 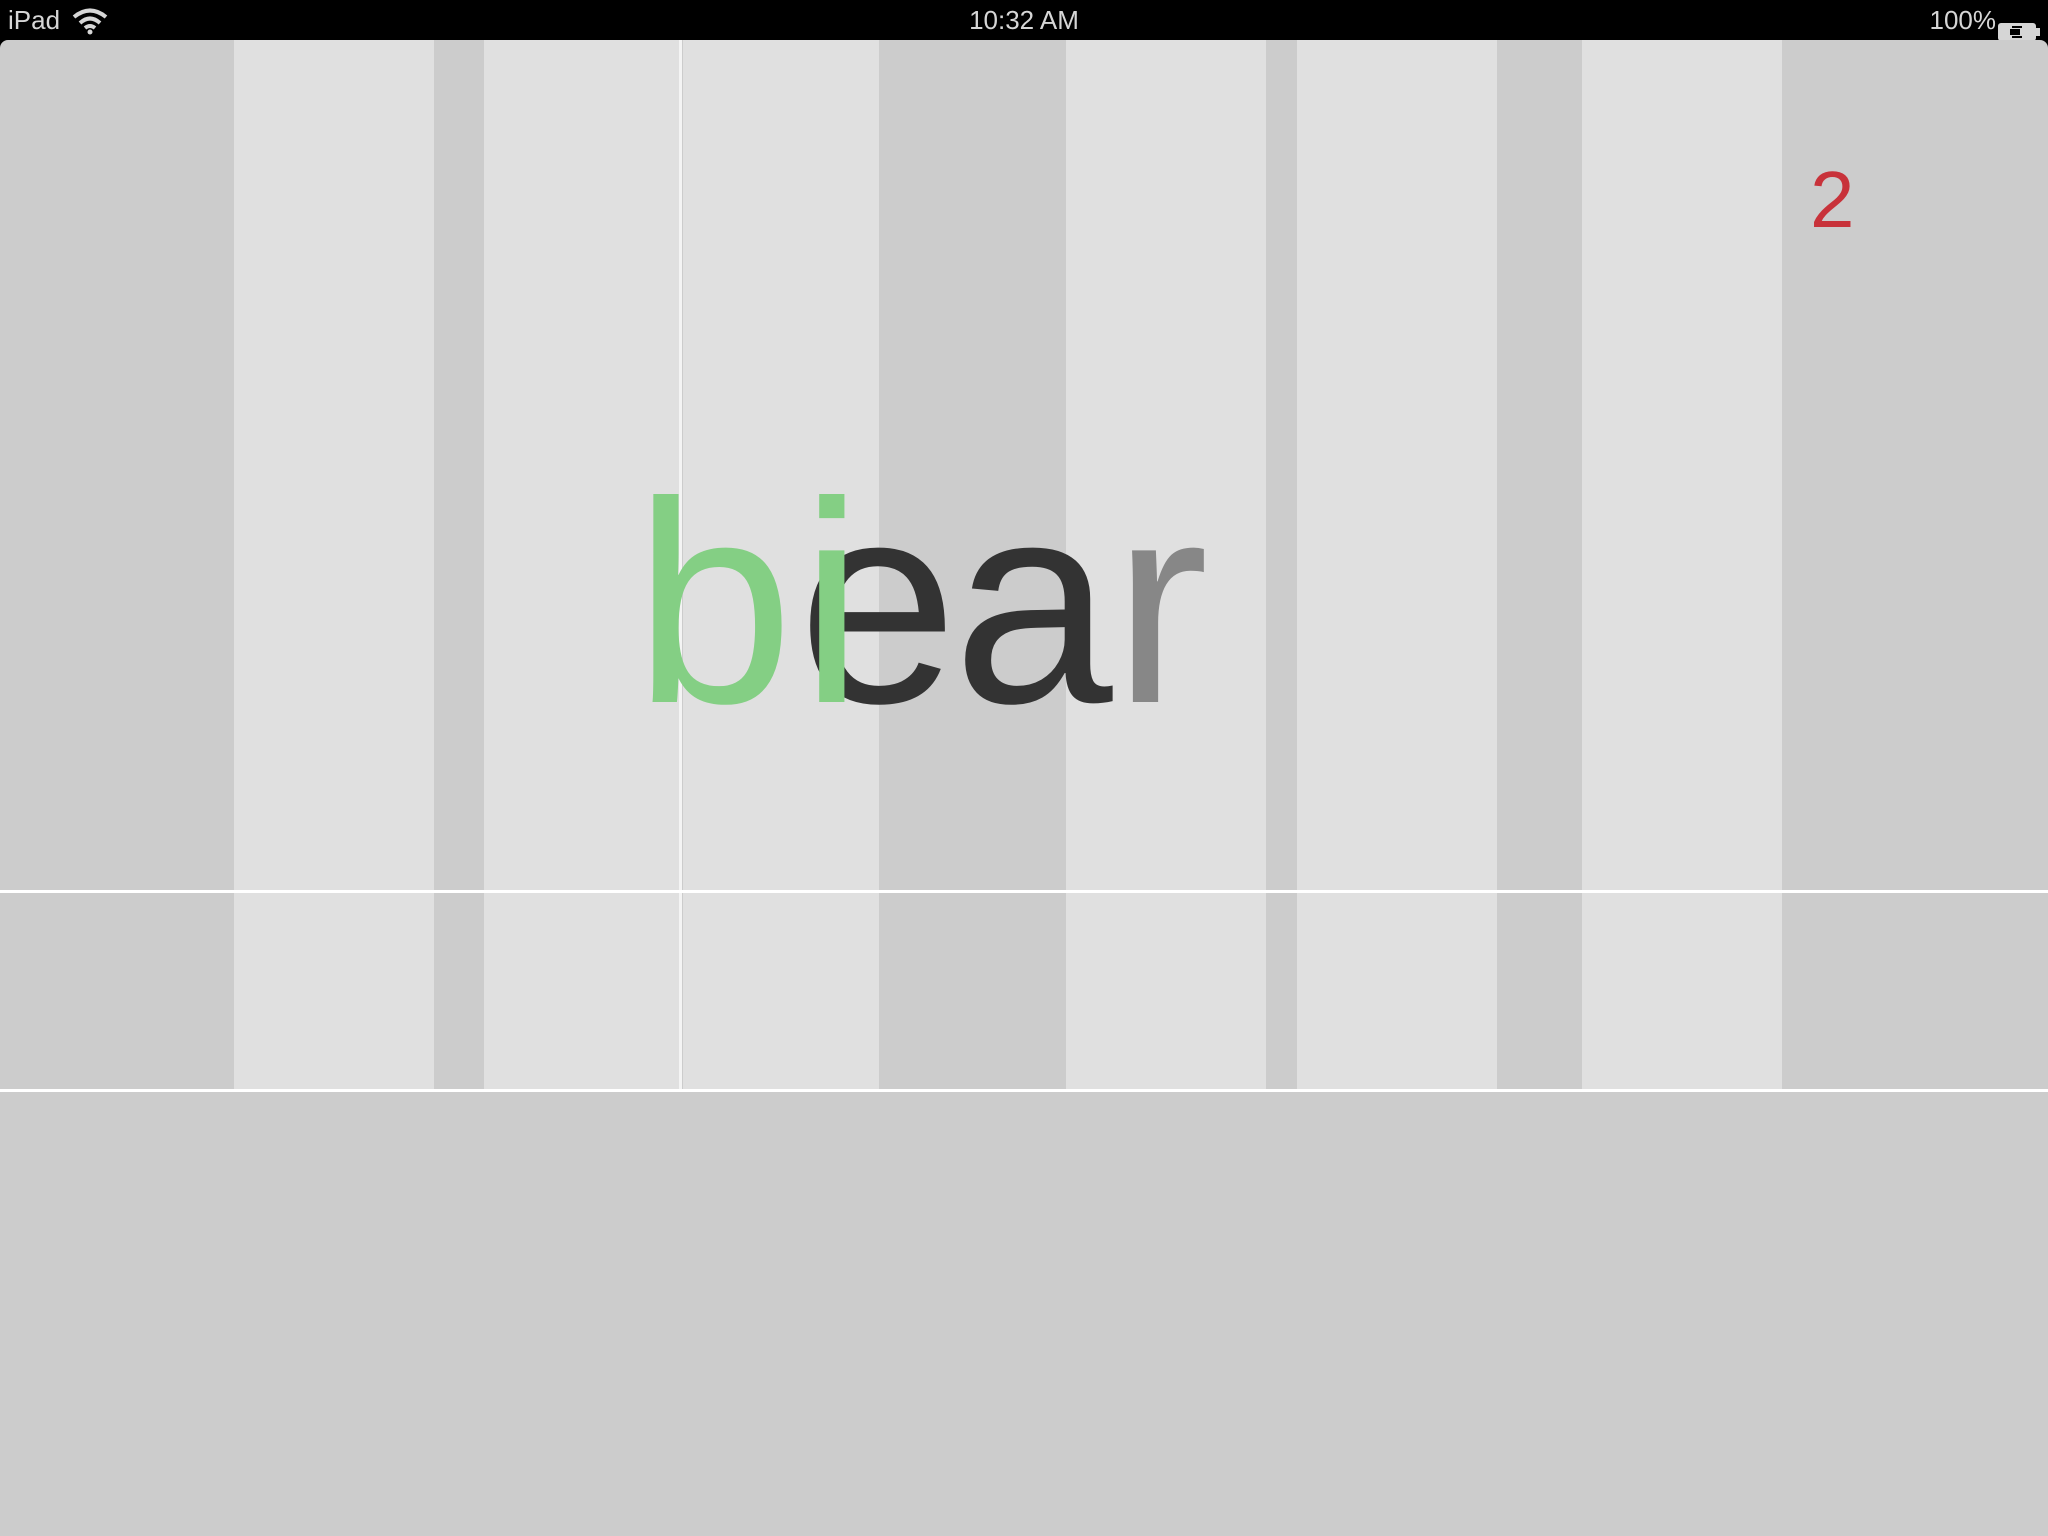 I want to click on status-time: 10:32 AM, so click(x=1024, y=20).